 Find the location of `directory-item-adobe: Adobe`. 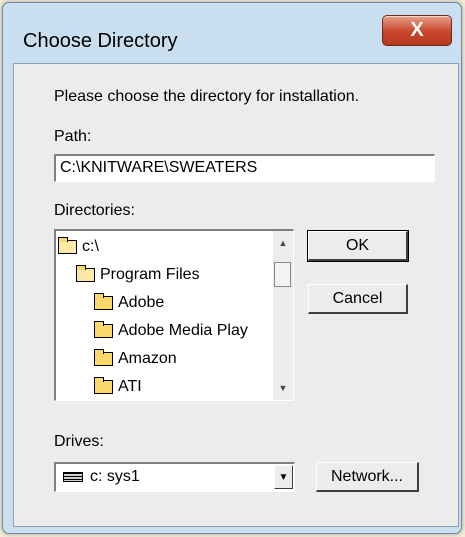

directory-item-adobe: Adobe is located at coordinates (161, 303).